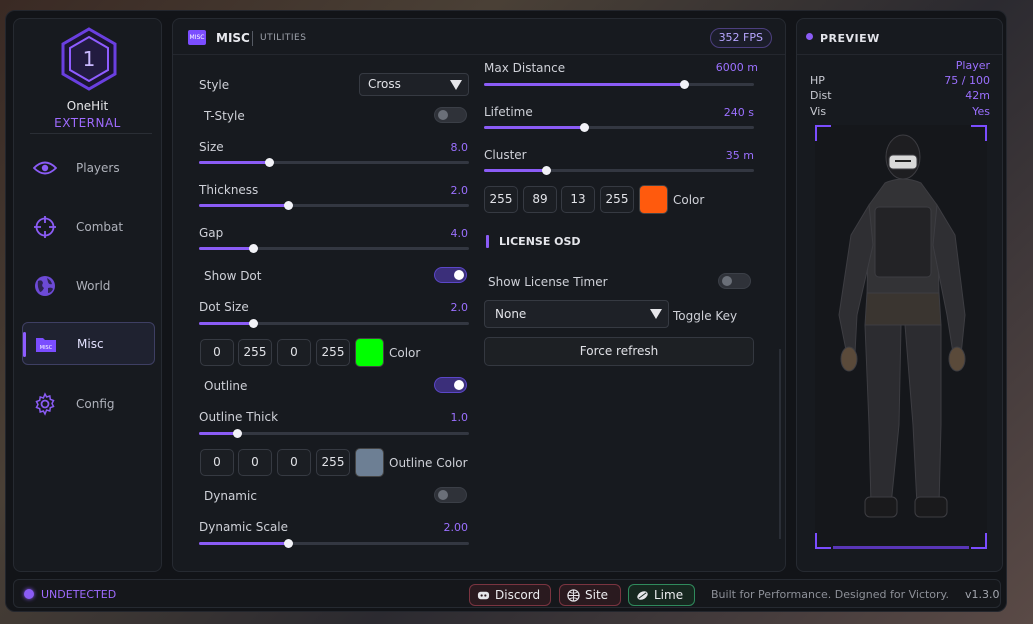 The height and width of the screenshot is (624, 1033). Describe the element at coordinates (333, 352) in the screenshot. I see `dot-color-a-input: 255` at that location.